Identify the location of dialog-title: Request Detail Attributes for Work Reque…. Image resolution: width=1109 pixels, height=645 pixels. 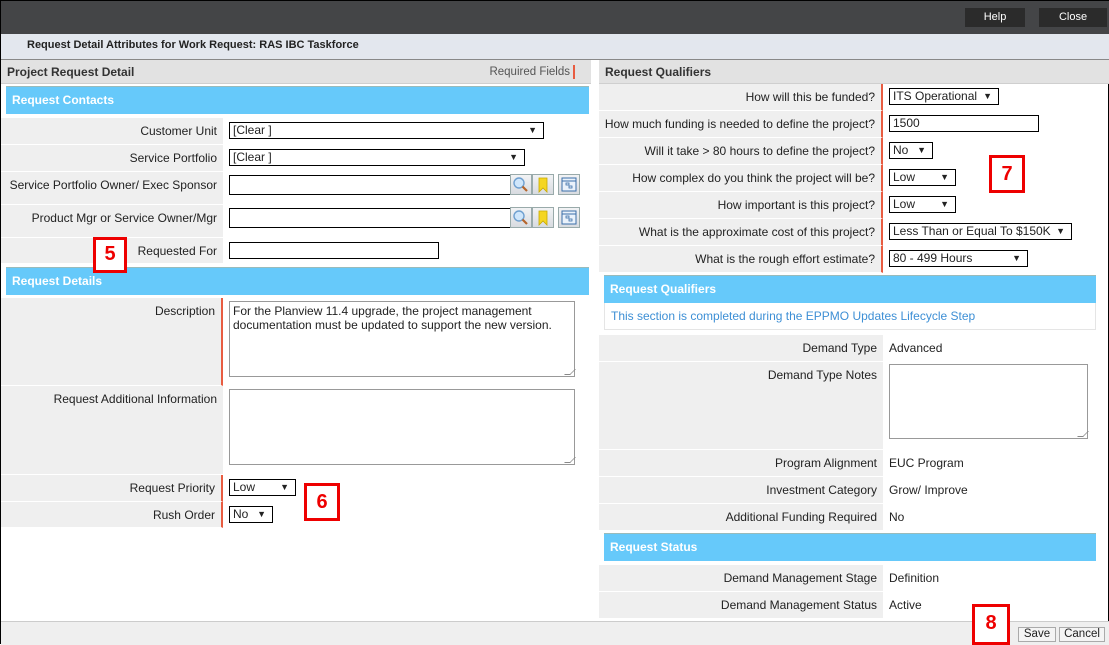
(193, 45).